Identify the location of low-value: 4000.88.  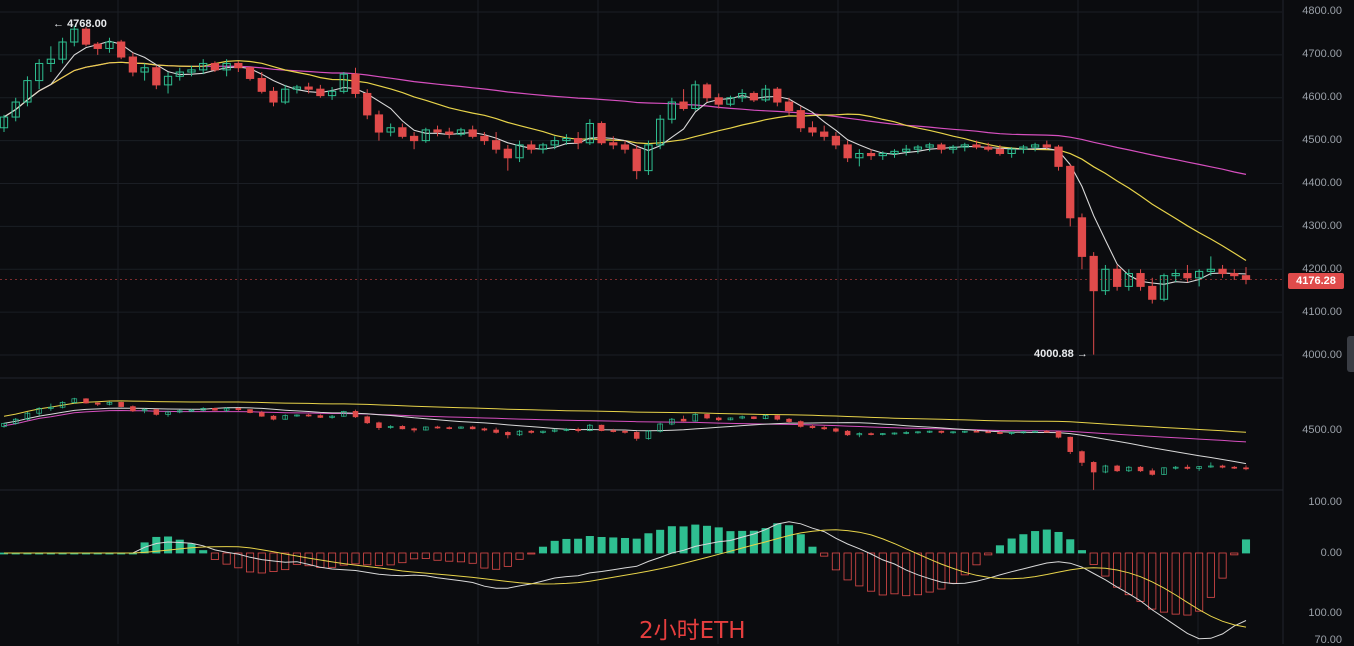
(1054, 354).